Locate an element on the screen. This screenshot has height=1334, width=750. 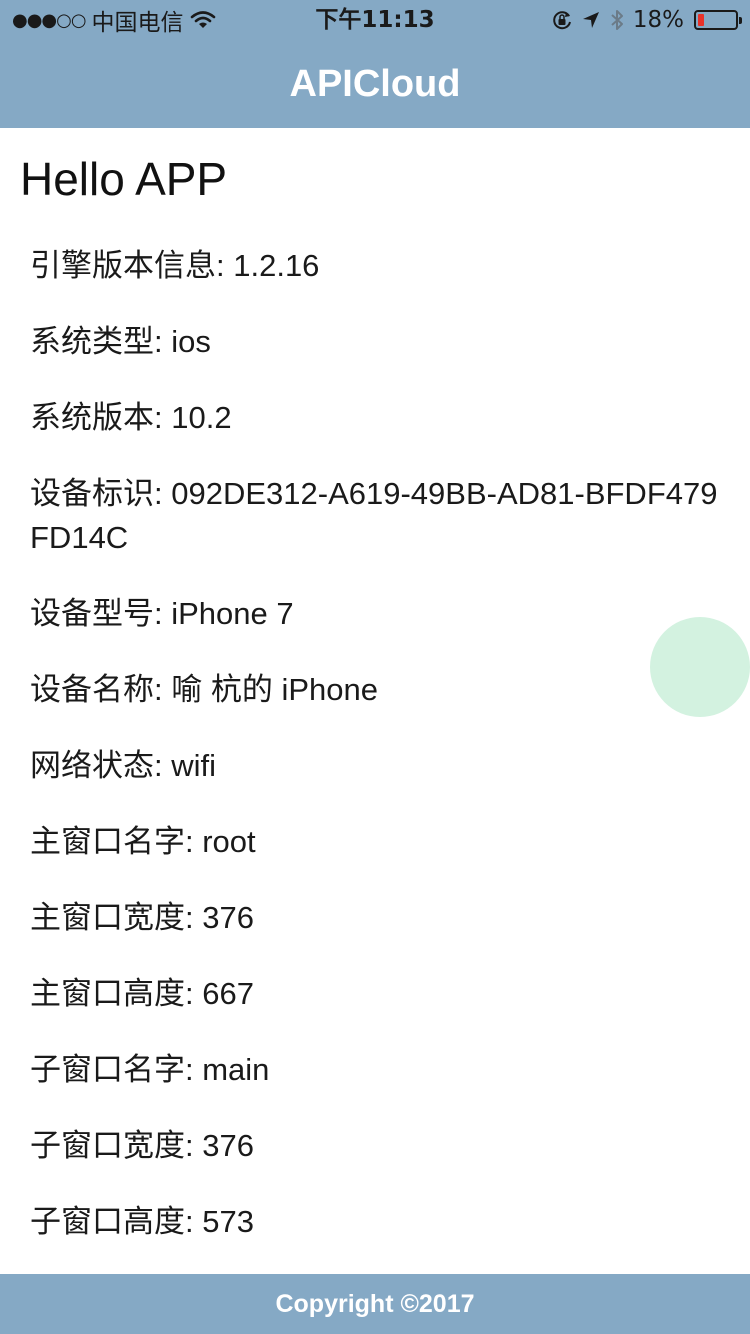
nav-bar: APICloud is located at coordinates (375, 84).